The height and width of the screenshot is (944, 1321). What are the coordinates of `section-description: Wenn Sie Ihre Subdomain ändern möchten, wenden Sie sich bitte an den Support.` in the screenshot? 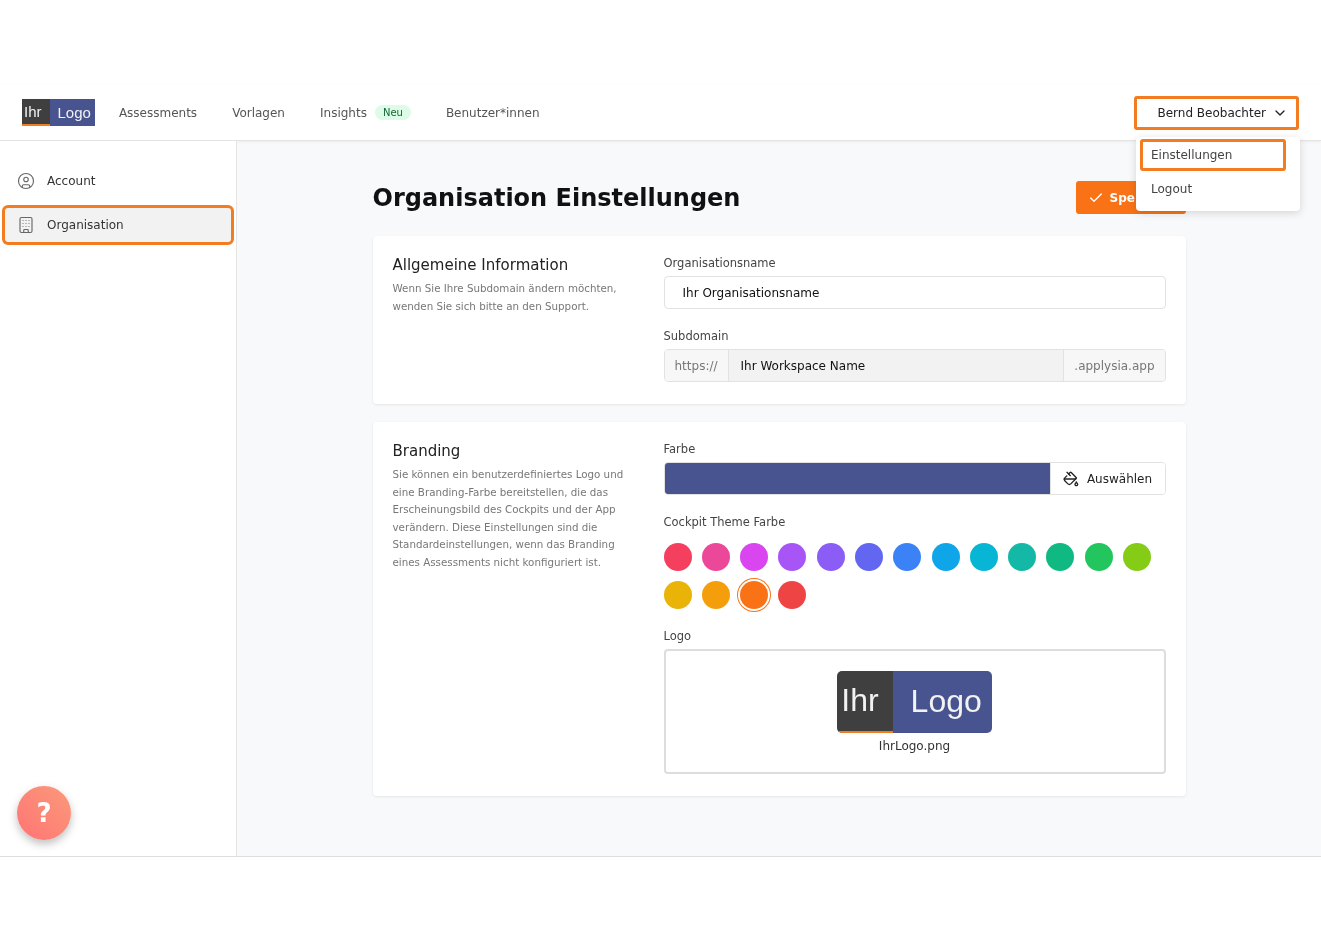 It's located at (505, 297).